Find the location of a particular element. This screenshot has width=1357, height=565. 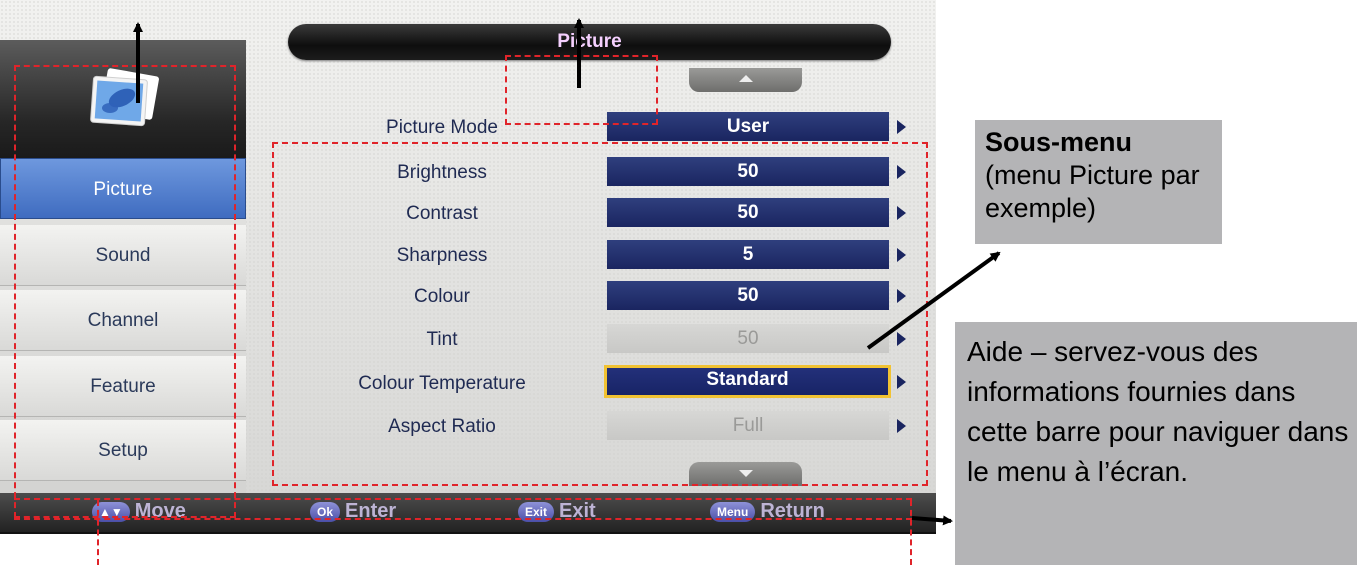

submenu-callout: Sous-menu (menu Picture par exemple) is located at coordinates (1098, 182).